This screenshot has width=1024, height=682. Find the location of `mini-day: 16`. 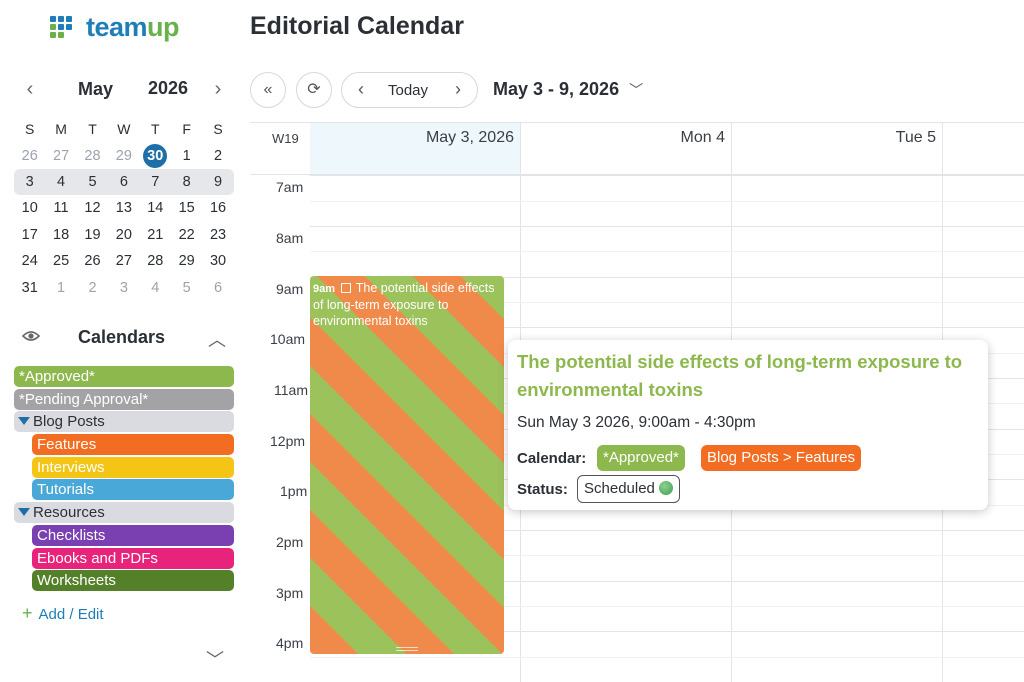

mini-day: 16 is located at coordinates (217, 208).